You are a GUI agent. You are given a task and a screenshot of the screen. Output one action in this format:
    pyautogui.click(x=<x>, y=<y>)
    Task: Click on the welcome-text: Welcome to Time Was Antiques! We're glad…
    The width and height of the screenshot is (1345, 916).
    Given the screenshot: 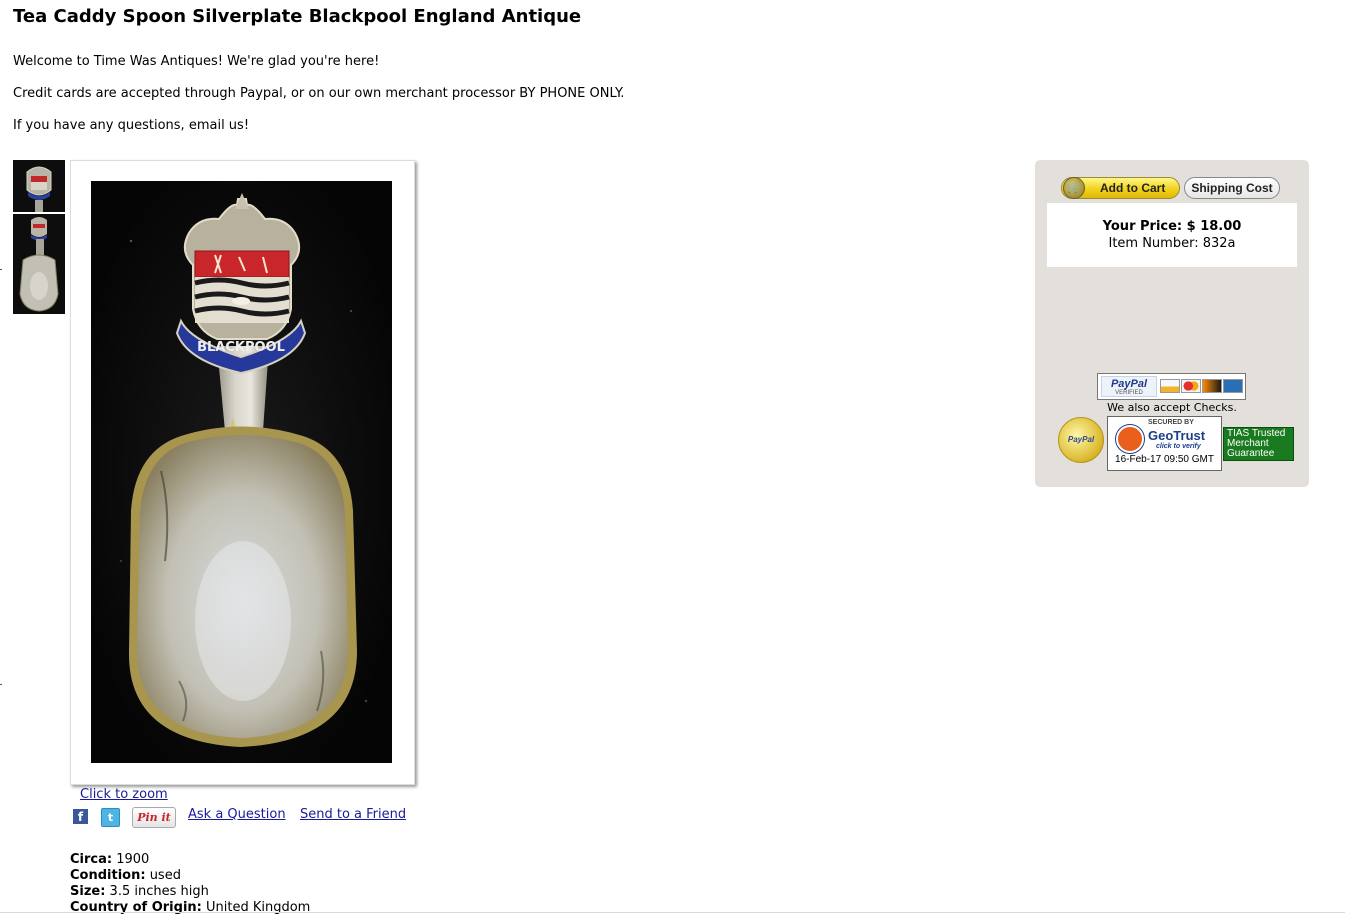 What is the action you would take?
    pyautogui.click(x=196, y=61)
    